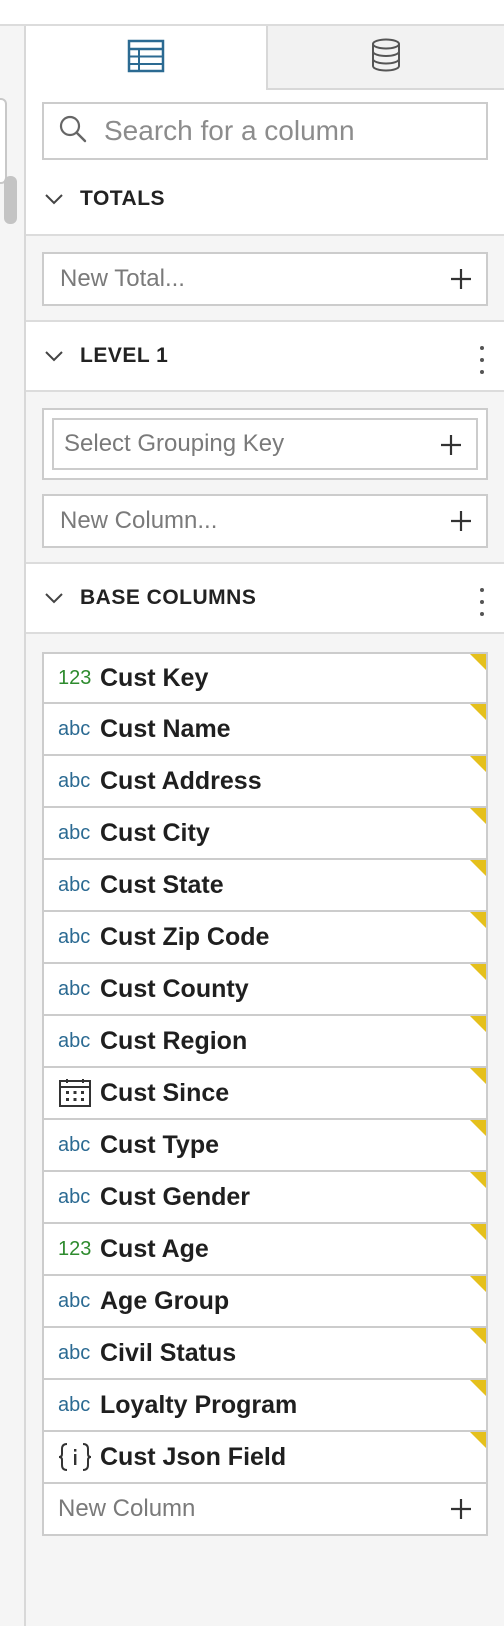 The image size is (504, 1626). What do you see at coordinates (265, 598) in the screenshot?
I see `section-base-columns-header: BASE COLUMNS` at bounding box center [265, 598].